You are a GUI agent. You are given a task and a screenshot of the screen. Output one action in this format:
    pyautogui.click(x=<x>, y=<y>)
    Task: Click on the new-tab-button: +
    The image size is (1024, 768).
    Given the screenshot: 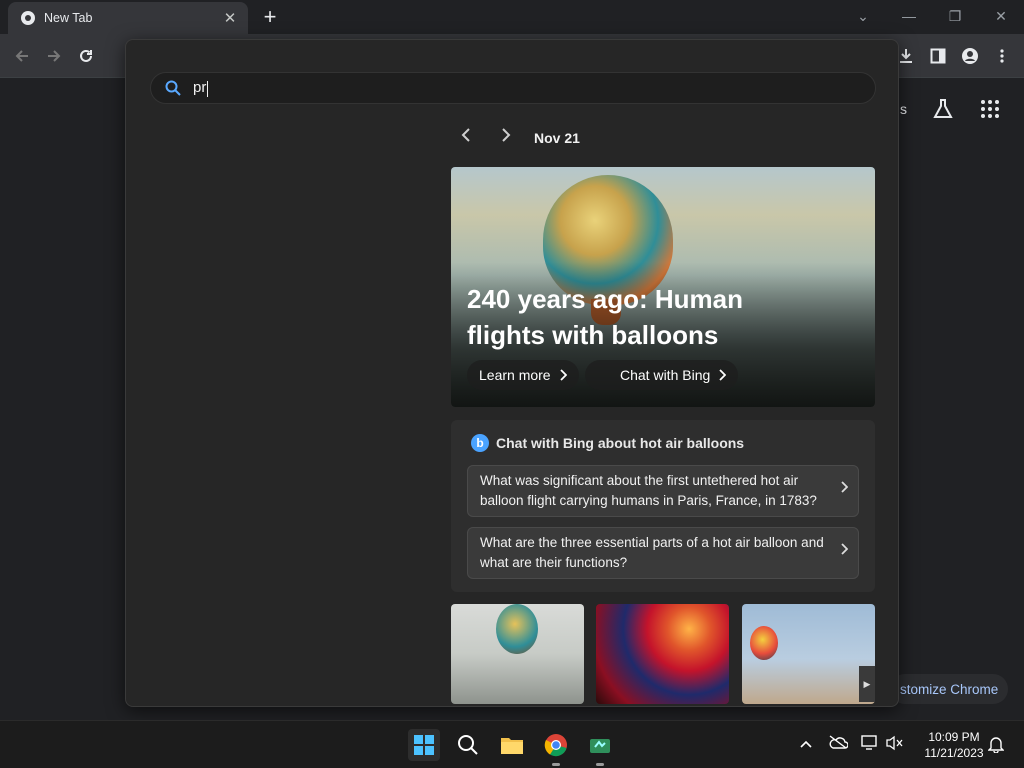 What is the action you would take?
    pyautogui.click(x=270, y=18)
    